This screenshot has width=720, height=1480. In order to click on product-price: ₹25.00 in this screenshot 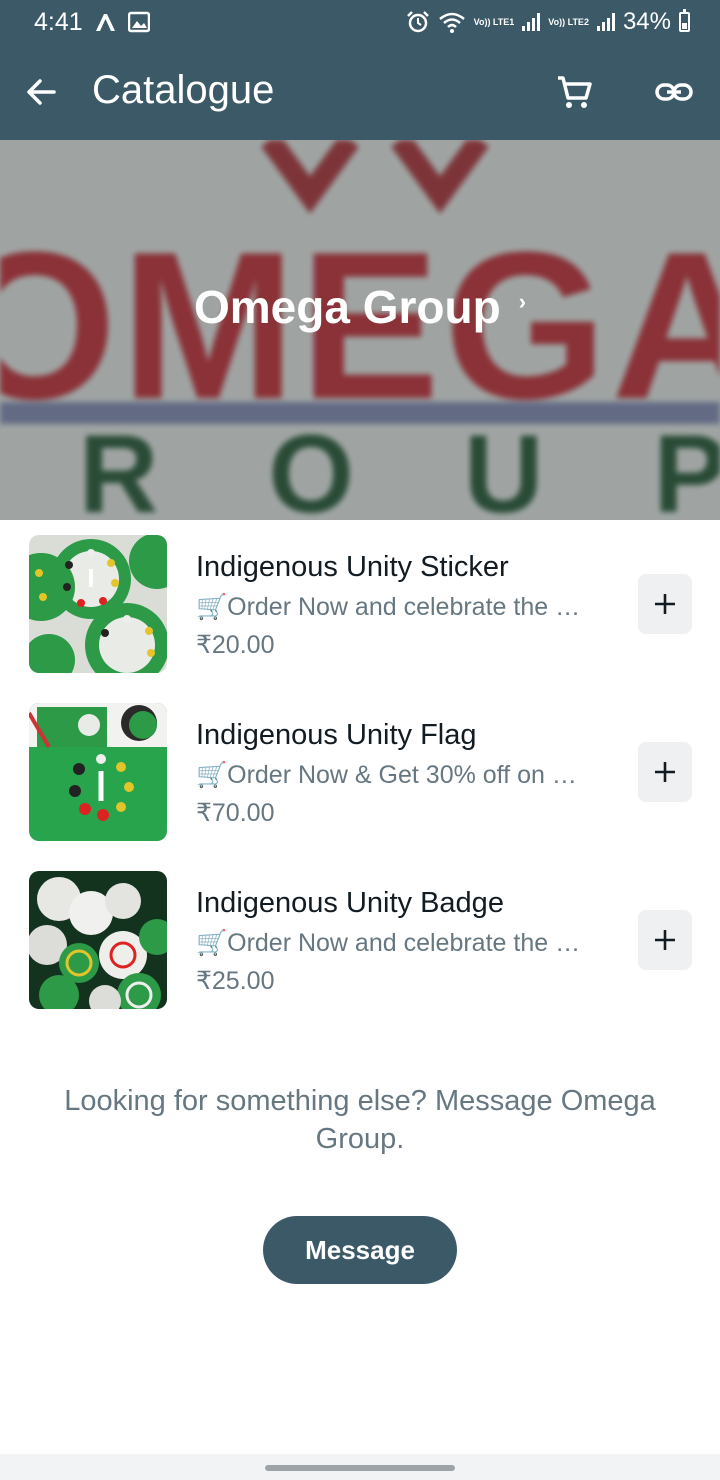, I will do `click(235, 981)`.